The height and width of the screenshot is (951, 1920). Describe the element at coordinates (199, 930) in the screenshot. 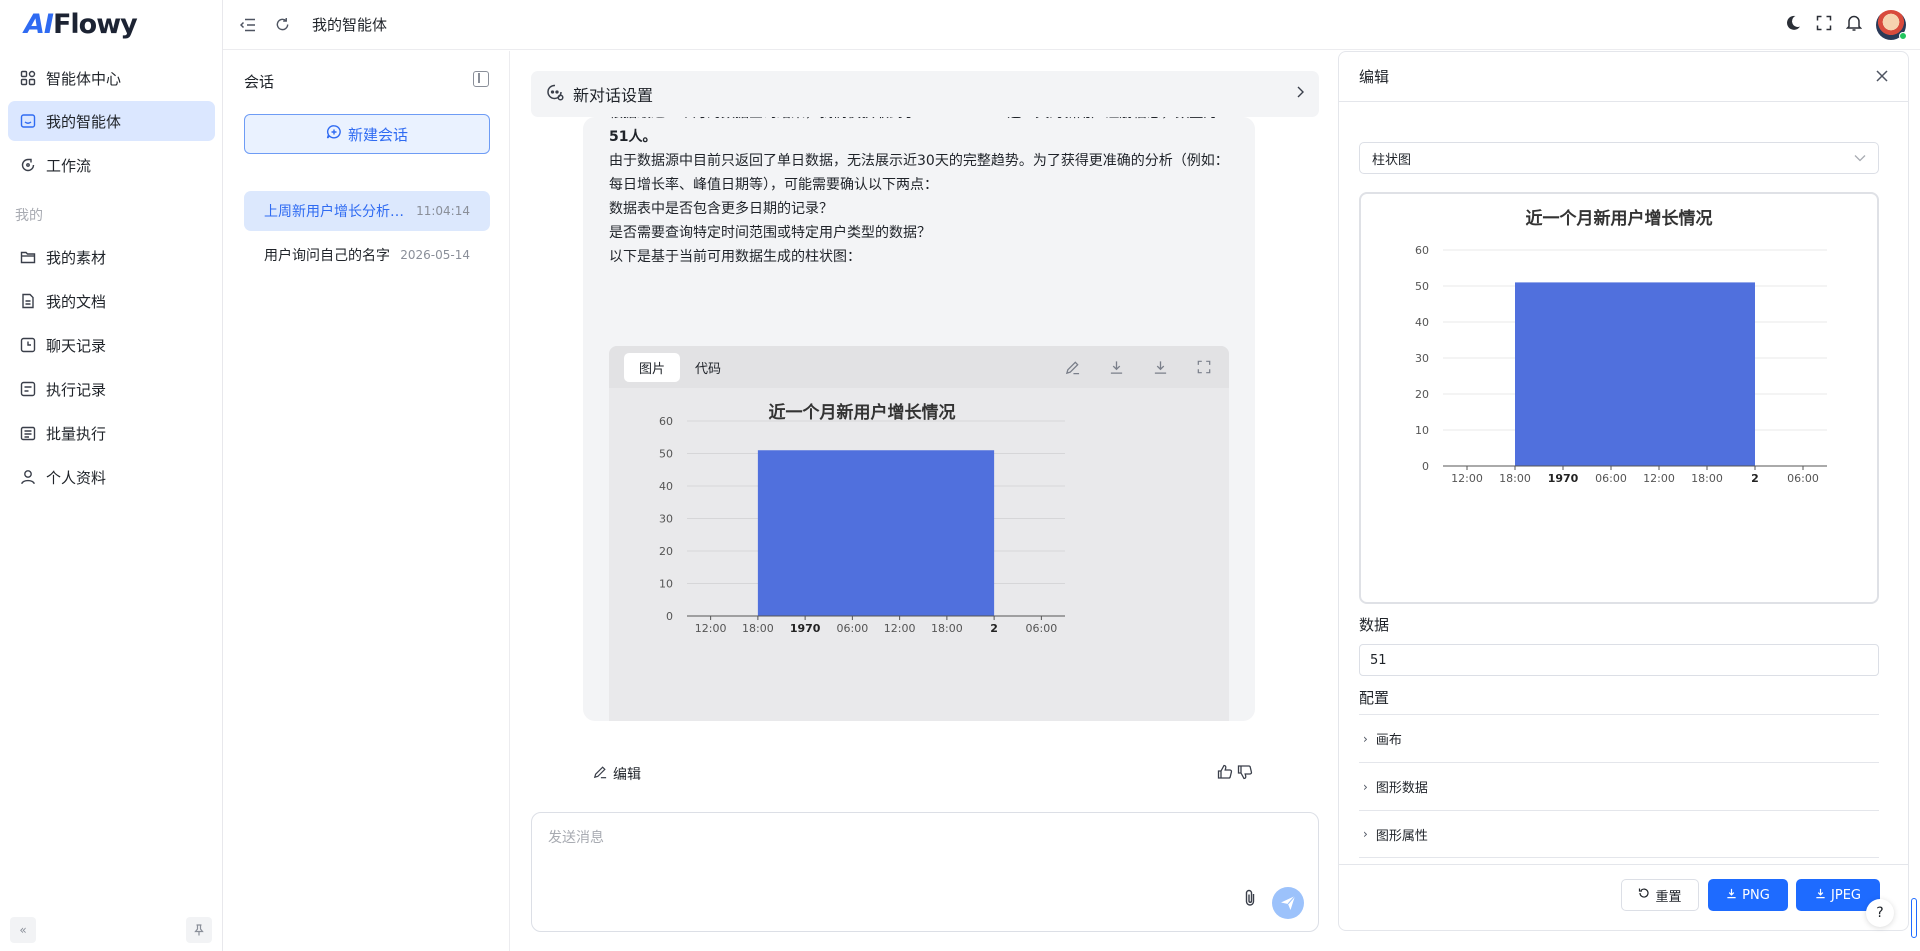

I see `pin-icon` at that location.